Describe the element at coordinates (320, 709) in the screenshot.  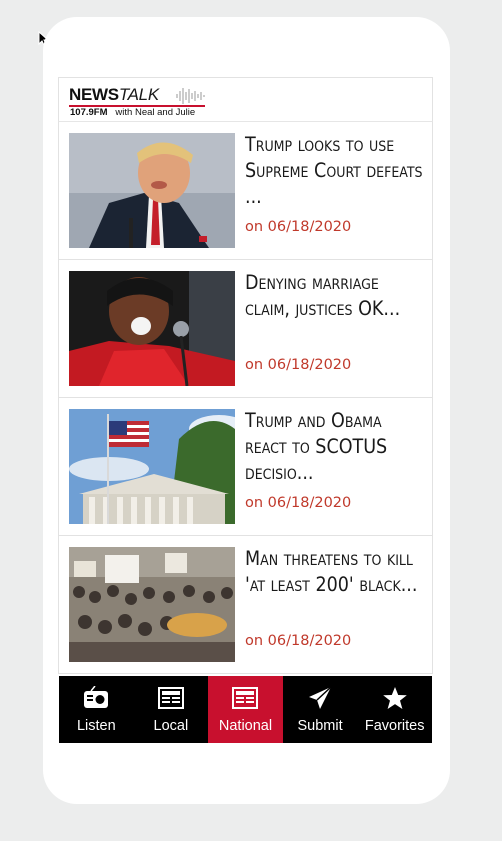
I see `tab-submit: Submit` at that location.